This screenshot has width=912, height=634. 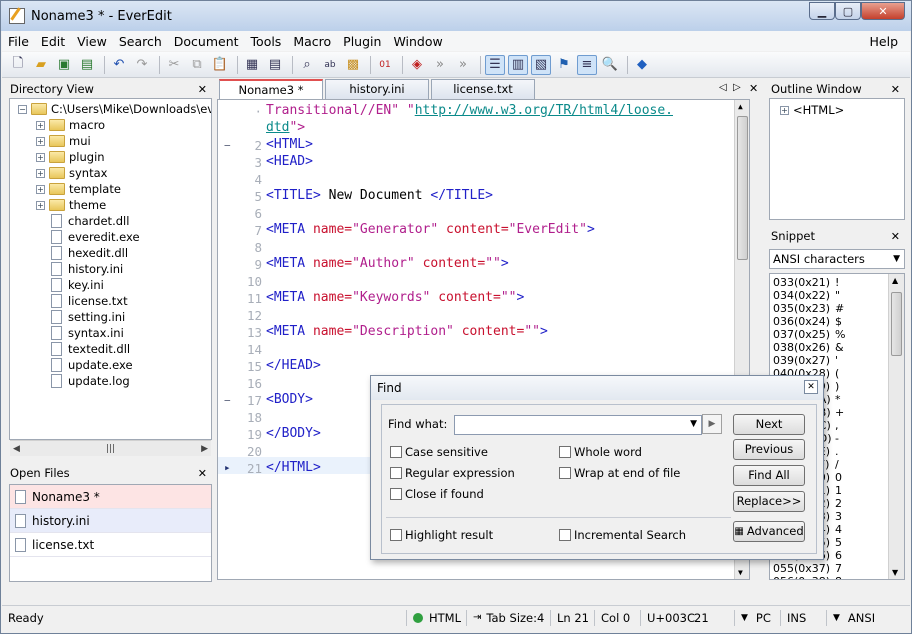 I want to click on tab-close-icon: ✕, so click(x=753, y=88).